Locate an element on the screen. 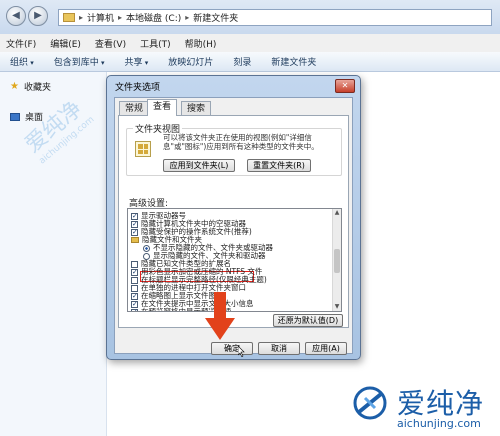  apply-button: 应用(A) is located at coordinates (326, 348).